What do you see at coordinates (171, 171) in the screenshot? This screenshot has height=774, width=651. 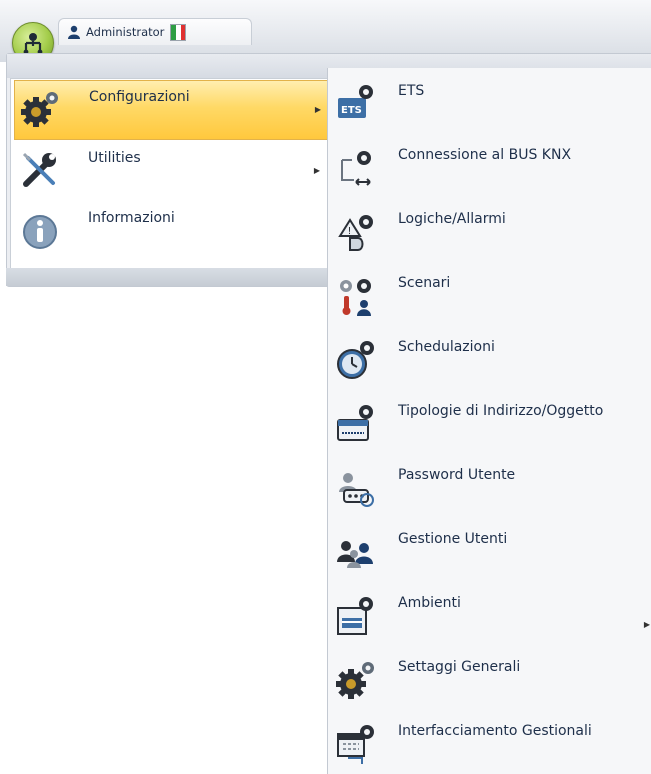 I see `menu-item-utilities: Utilities ▶` at bounding box center [171, 171].